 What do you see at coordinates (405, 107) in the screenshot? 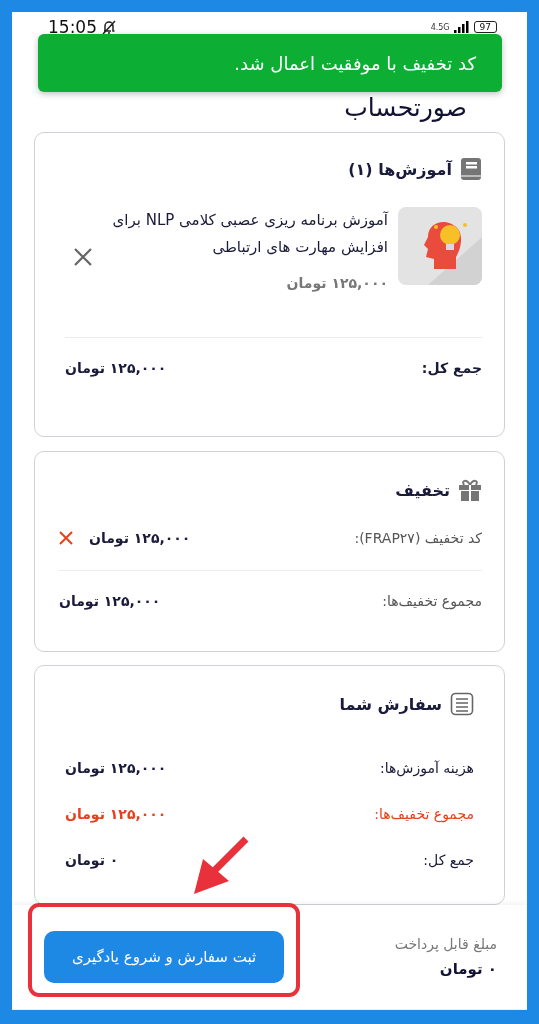
I see `page-title: صورتحساب` at bounding box center [405, 107].